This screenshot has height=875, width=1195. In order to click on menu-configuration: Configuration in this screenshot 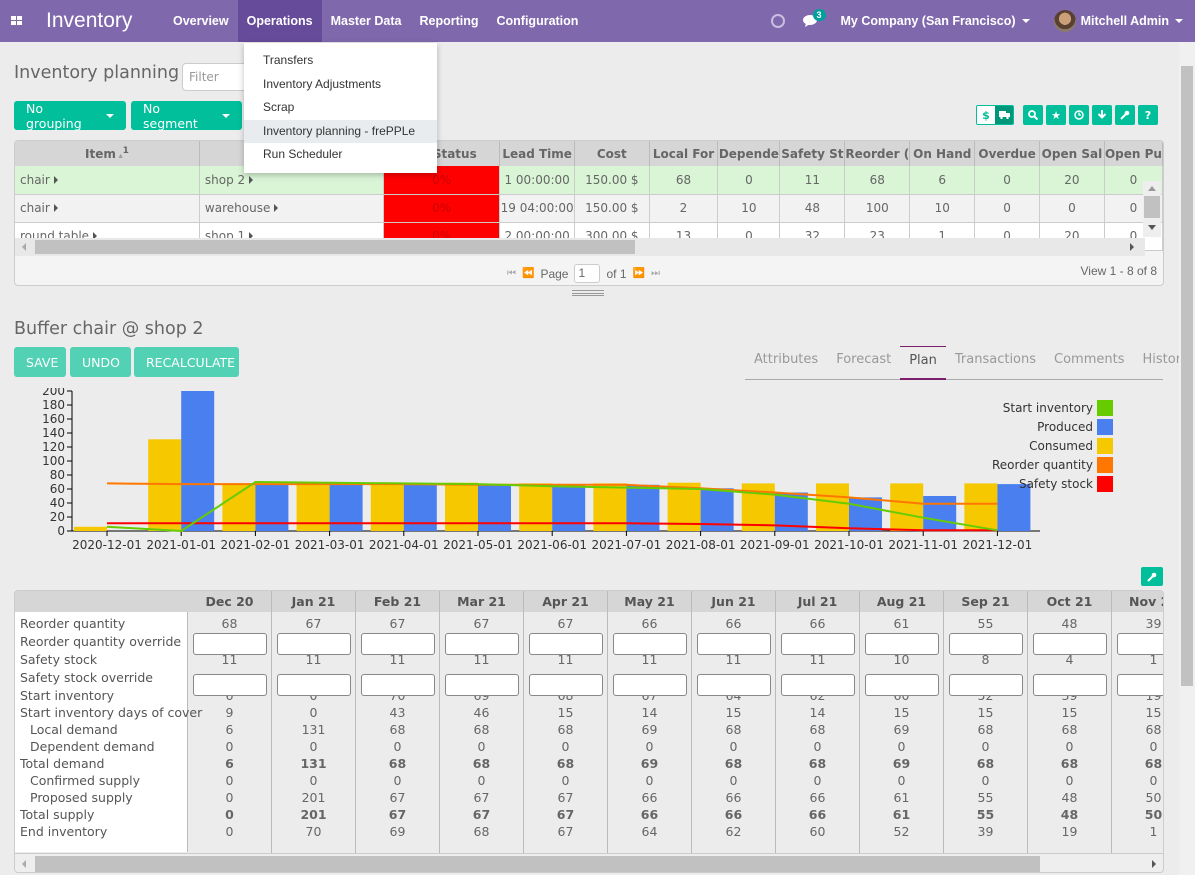, I will do `click(538, 21)`.